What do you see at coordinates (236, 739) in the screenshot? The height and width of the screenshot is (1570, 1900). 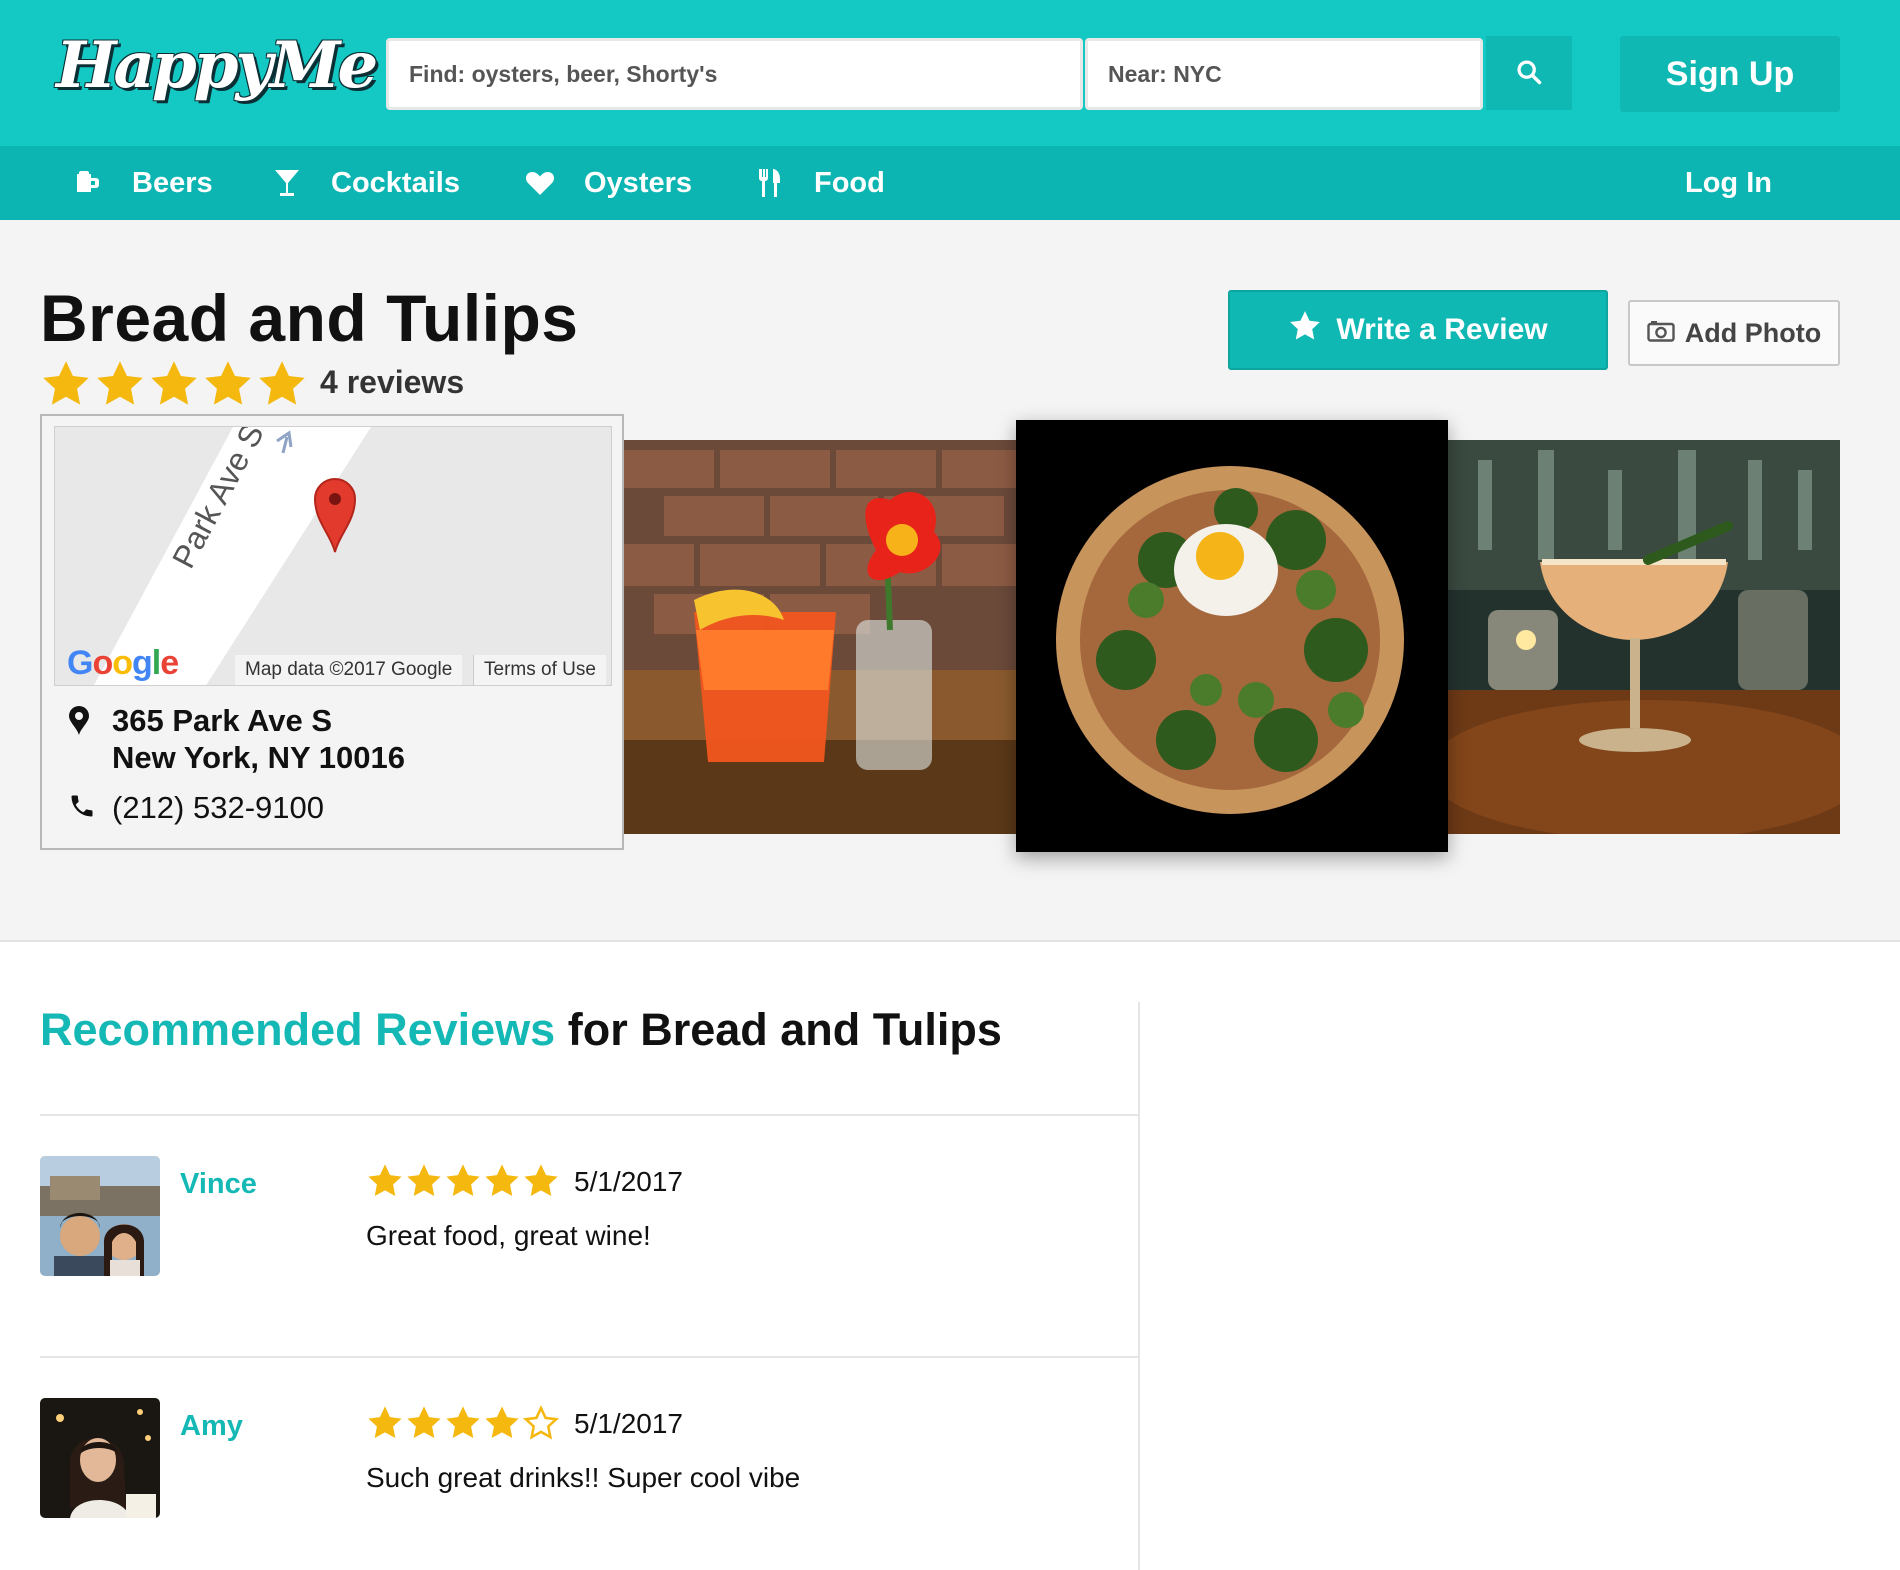 I see `address: 365 Park Ave S New York, NY 10016` at bounding box center [236, 739].